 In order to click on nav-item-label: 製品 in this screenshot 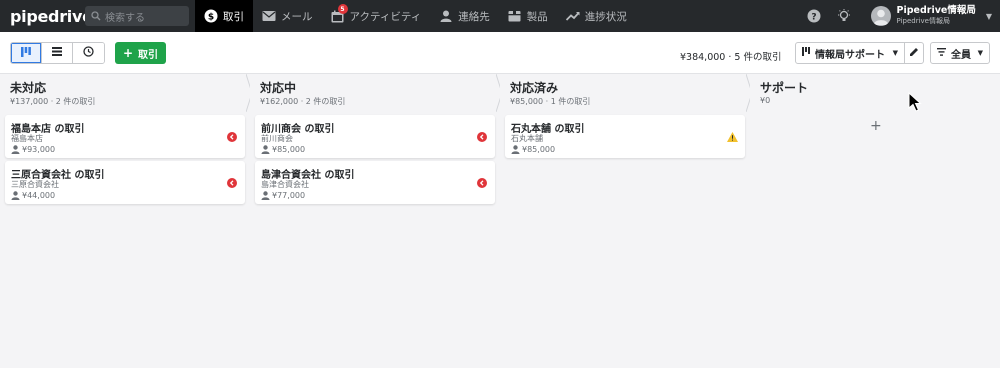, I will do `click(537, 16)`.